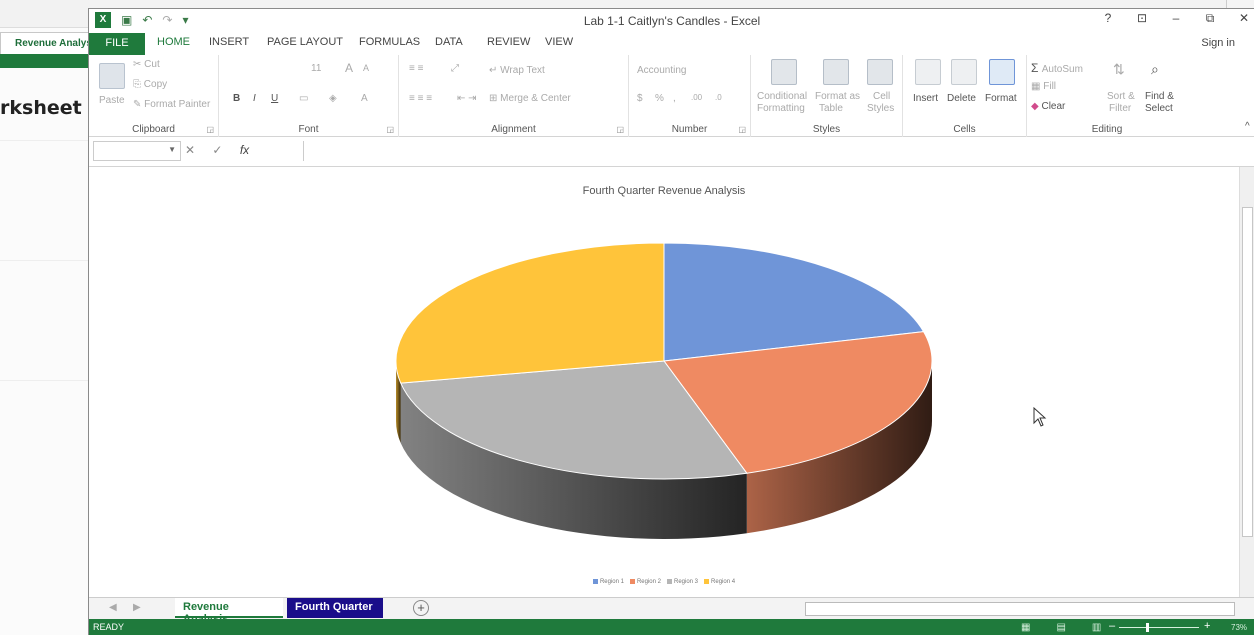 This screenshot has width=1254, height=635. What do you see at coordinates (335, 608) in the screenshot?
I see `sheet-tab-fourth-quarter: Fourth Quarter` at bounding box center [335, 608].